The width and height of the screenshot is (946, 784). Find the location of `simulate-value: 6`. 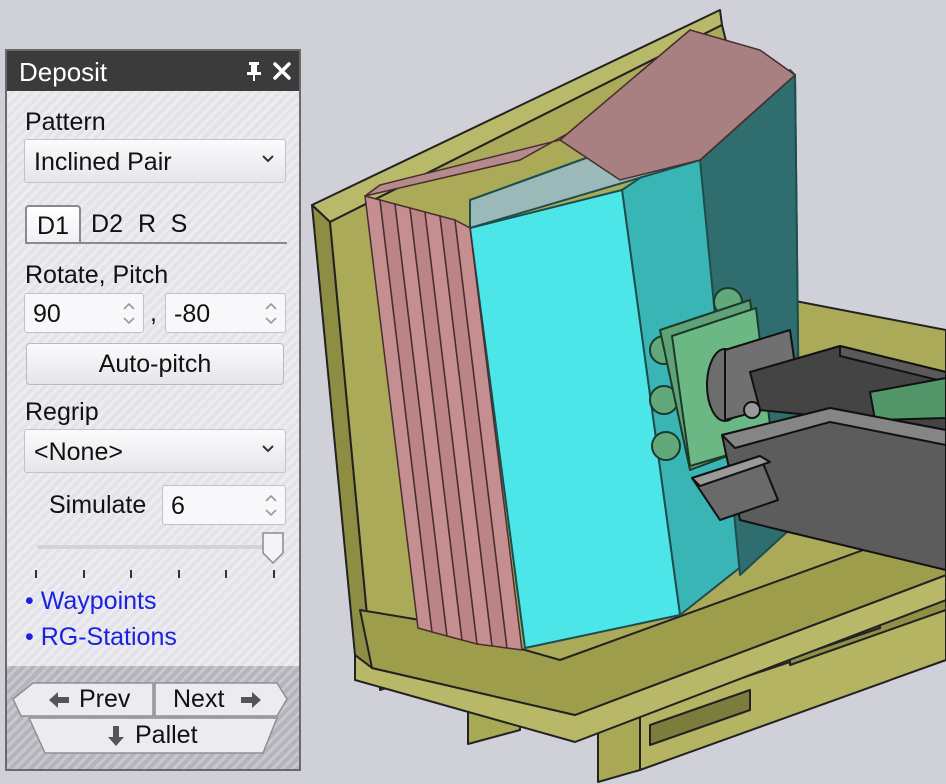

simulate-value: 6 is located at coordinates (178, 506).